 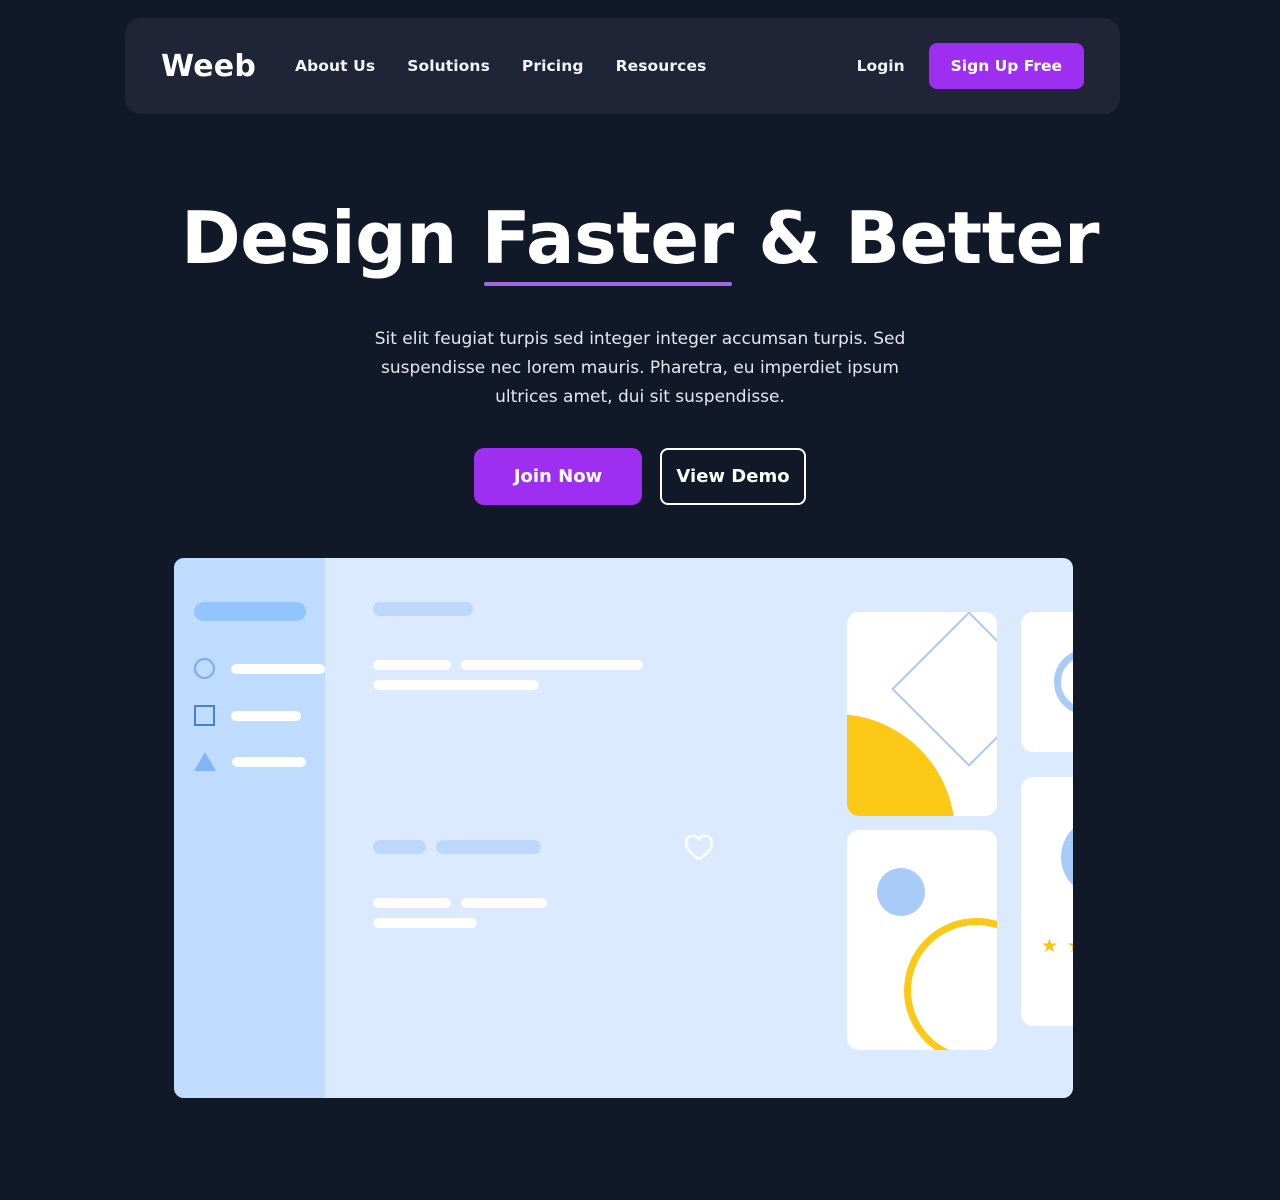 I want to click on illustration-card-rating: ★ ★ ★ ★ ★, so click(x=1047, y=901).